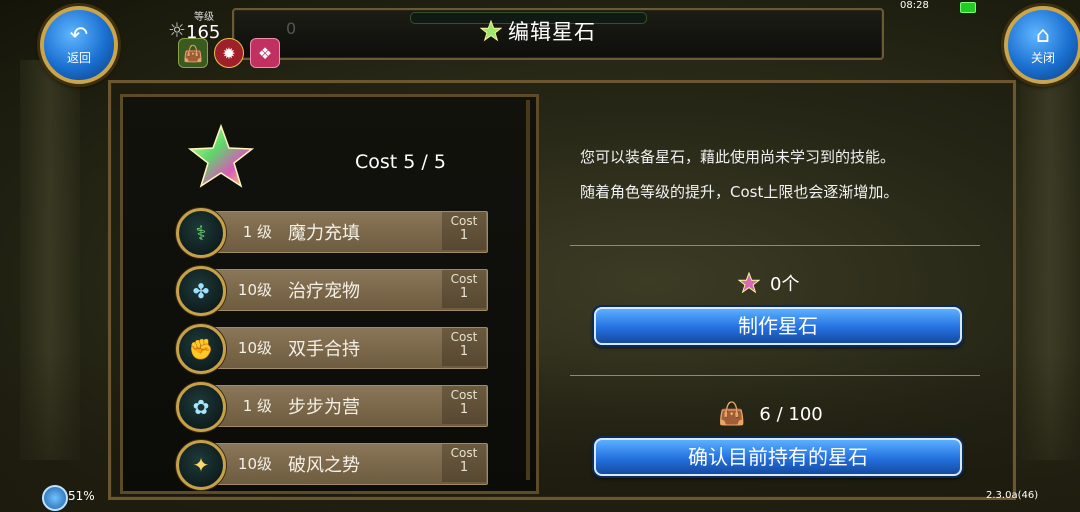 Image resolution: width=1080 pixels, height=512 pixels. What do you see at coordinates (1012, 495) in the screenshot?
I see `version-label: 2.3.0a(46)` at bounding box center [1012, 495].